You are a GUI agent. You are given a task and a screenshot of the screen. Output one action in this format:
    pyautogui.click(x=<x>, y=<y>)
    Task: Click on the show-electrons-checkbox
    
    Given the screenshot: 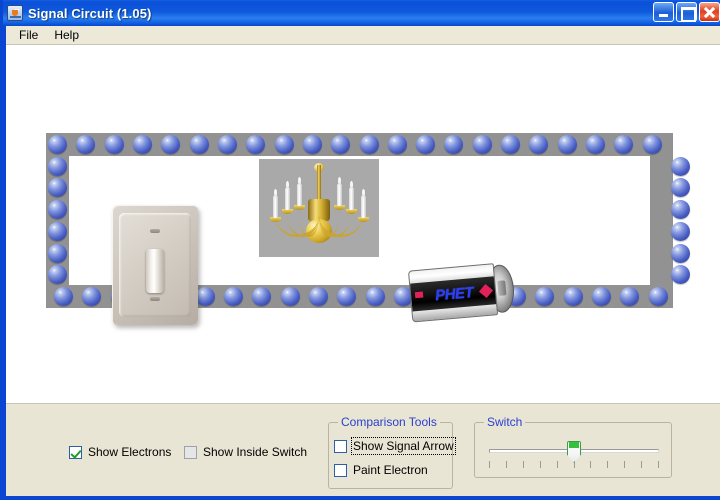 What is the action you would take?
    pyautogui.click(x=75, y=452)
    